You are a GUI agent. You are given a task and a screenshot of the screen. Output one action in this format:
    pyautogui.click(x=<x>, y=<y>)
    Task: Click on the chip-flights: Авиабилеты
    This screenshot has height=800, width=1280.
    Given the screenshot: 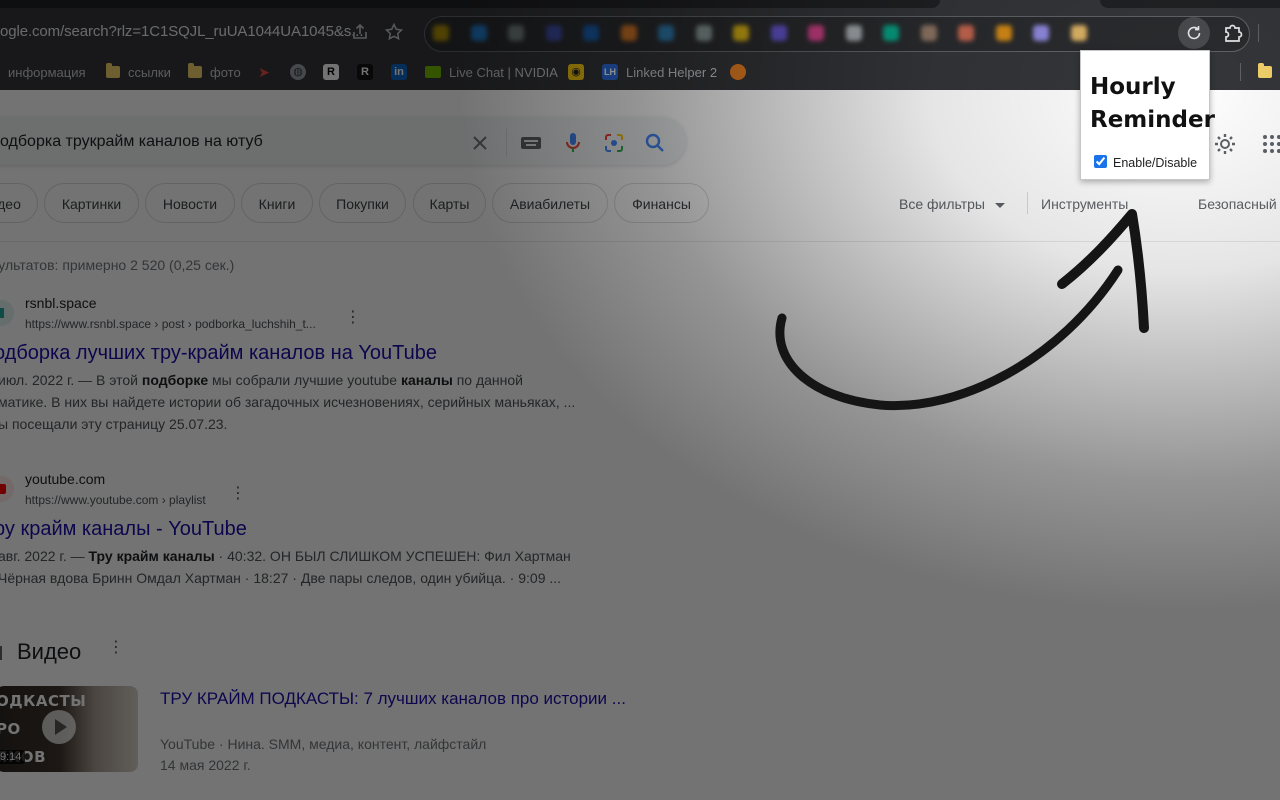 What is the action you would take?
    pyautogui.click(x=550, y=203)
    